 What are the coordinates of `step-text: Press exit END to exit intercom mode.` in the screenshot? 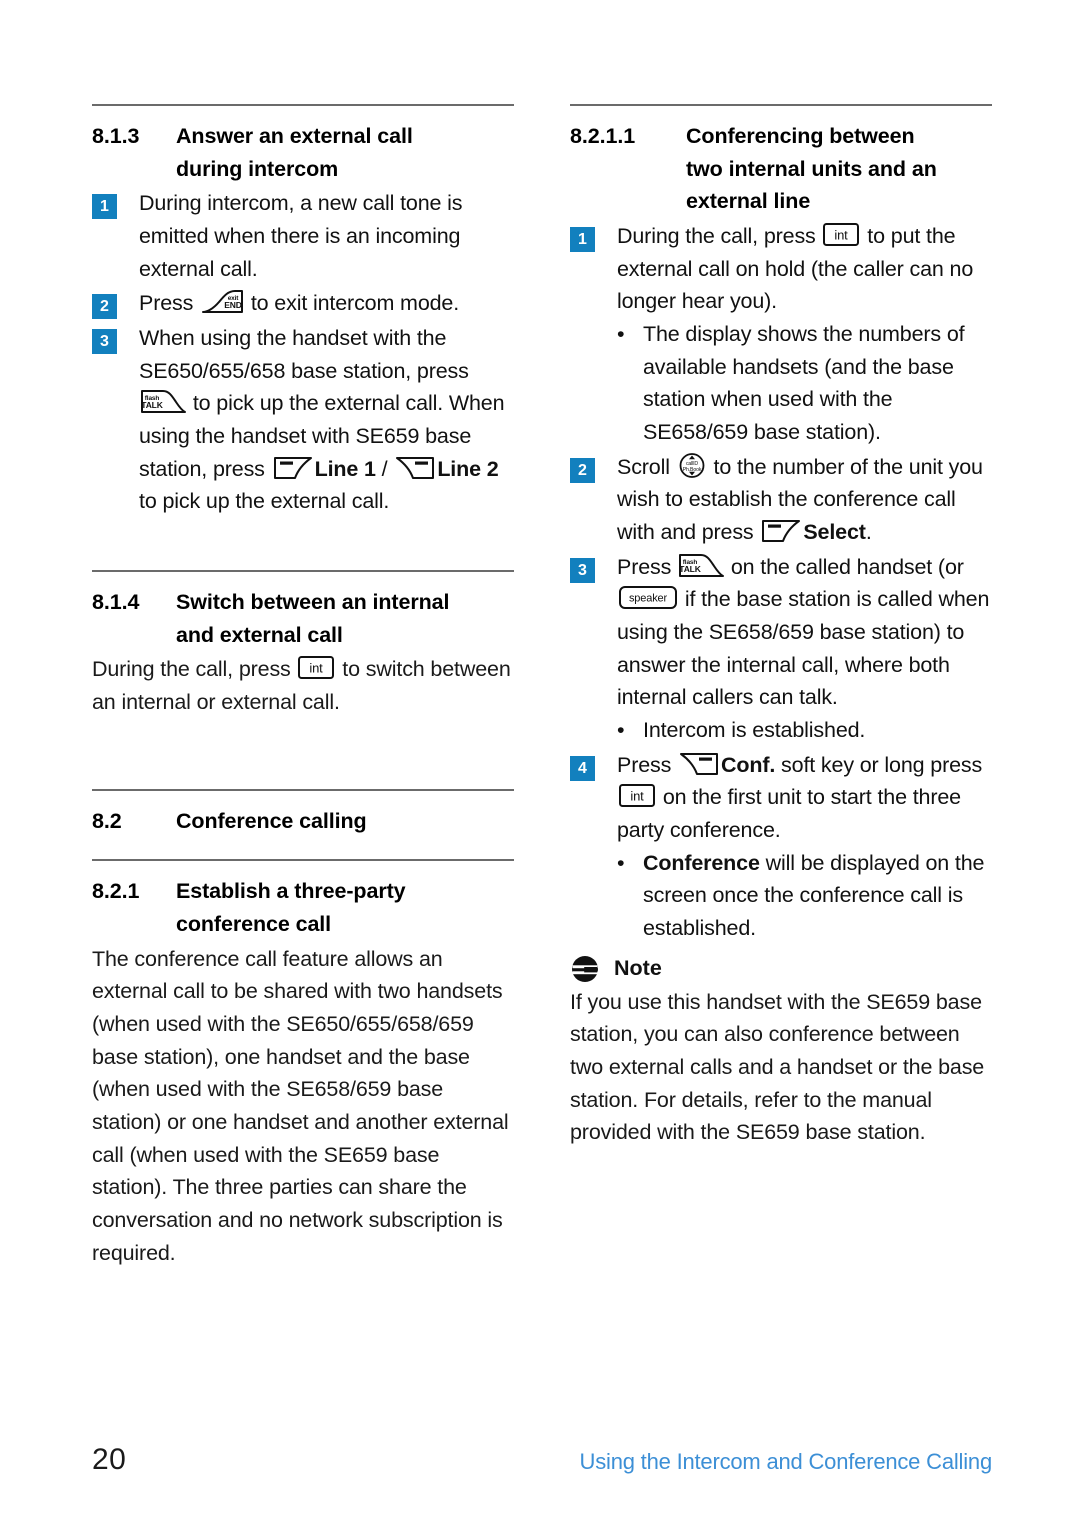 It's located at (326, 303).